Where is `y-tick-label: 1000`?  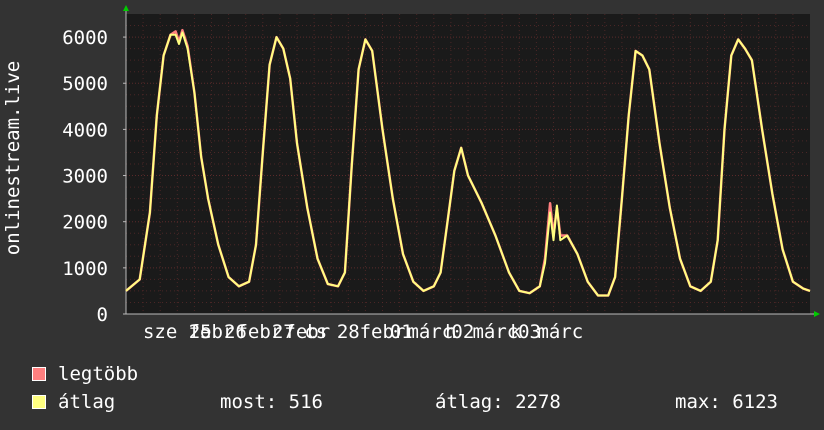
y-tick-label: 1000 is located at coordinates (85, 269).